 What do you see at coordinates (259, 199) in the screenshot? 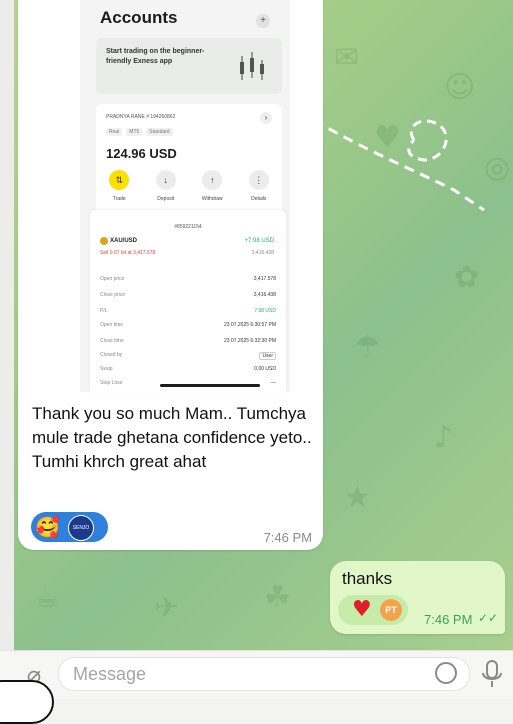
I see `details-label: Details` at bounding box center [259, 199].